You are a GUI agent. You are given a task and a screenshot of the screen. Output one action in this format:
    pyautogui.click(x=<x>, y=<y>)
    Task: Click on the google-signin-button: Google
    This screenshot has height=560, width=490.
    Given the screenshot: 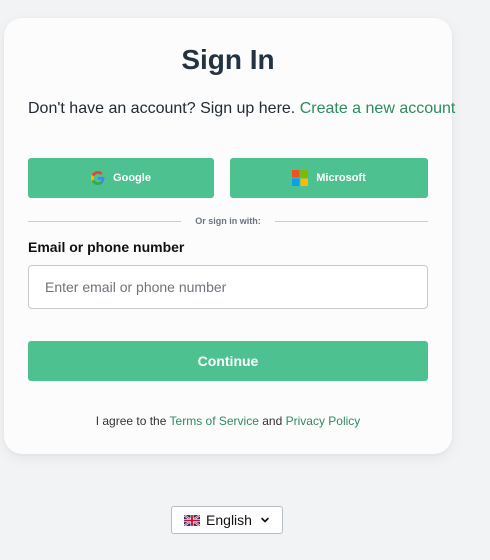 What is the action you would take?
    pyautogui.click(x=121, y=178)
    